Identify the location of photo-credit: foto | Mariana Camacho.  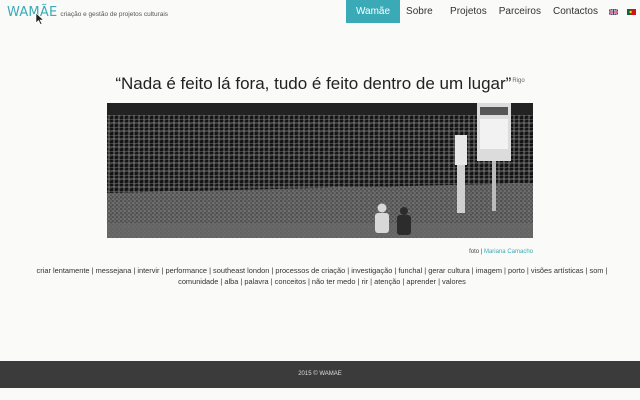
(501, 252).